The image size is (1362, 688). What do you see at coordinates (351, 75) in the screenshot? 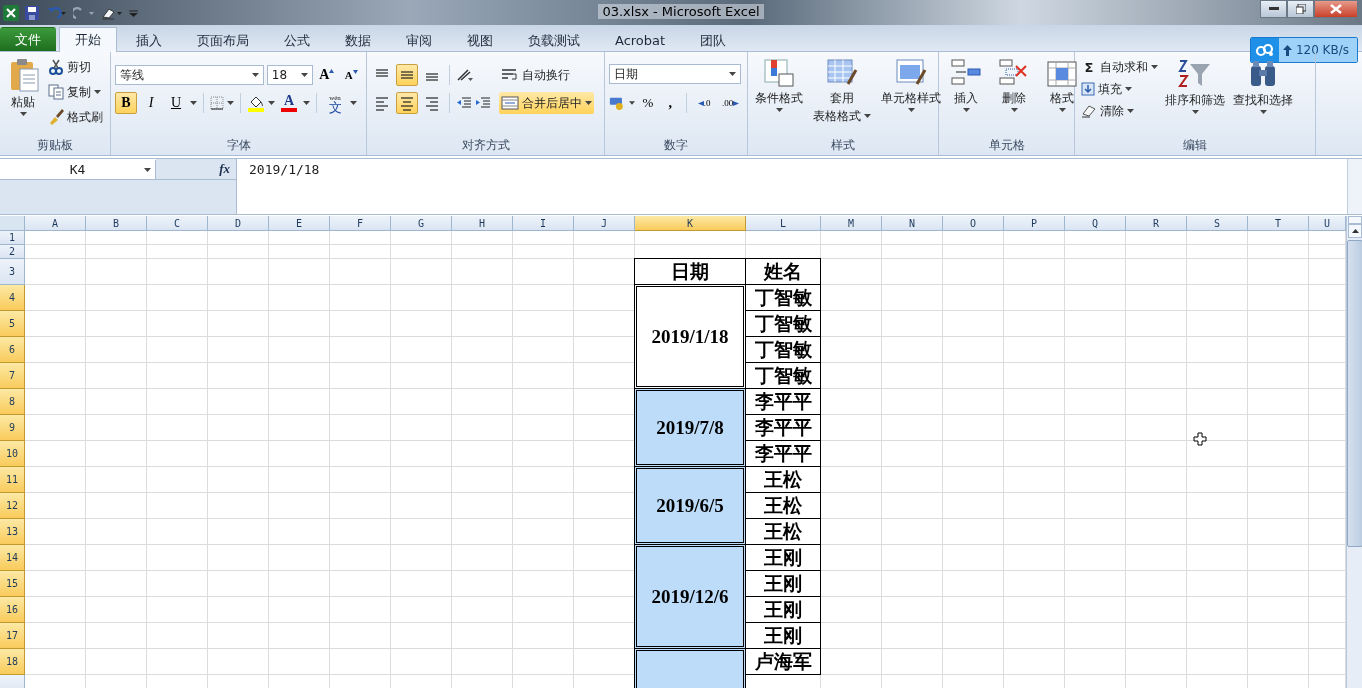
I see `shrink-font-button: A` at bounding box center [351, 75].